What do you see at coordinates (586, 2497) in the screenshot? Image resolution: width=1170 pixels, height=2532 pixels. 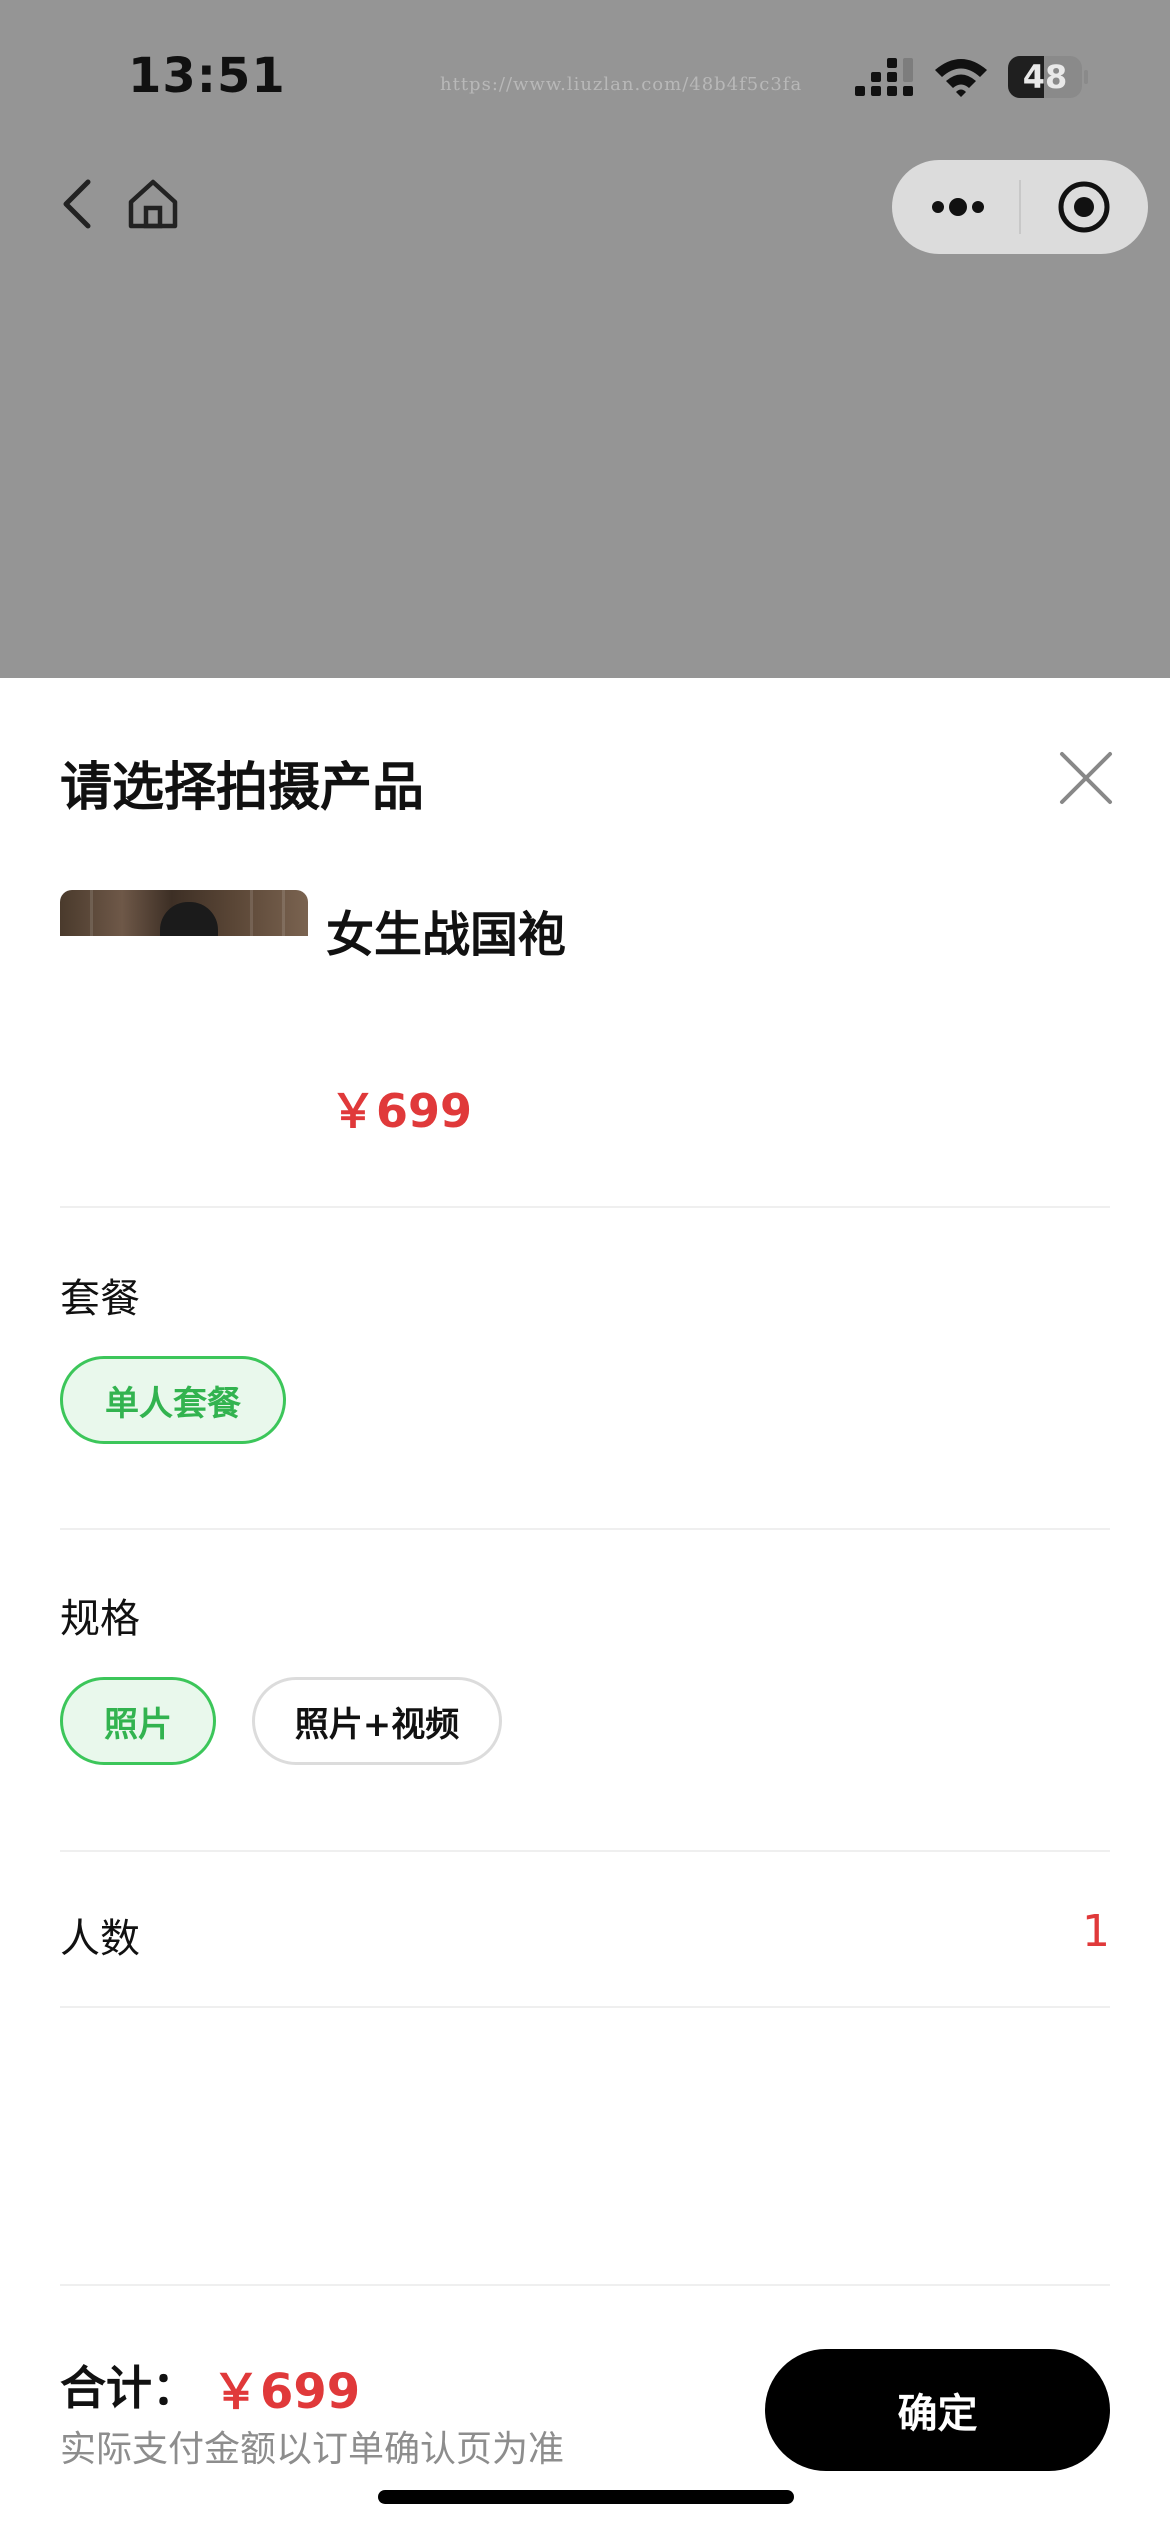 I see `home-indicator` at bounding box center [586, 2497].